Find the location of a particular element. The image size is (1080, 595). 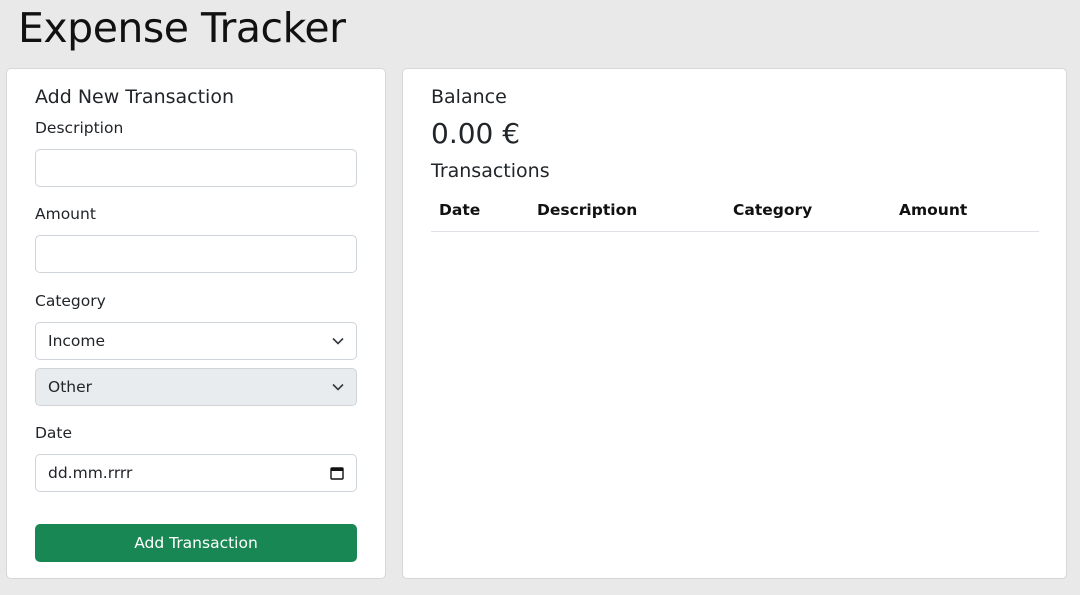

transaction-type-value: Income is located at coordinates (77, 341).